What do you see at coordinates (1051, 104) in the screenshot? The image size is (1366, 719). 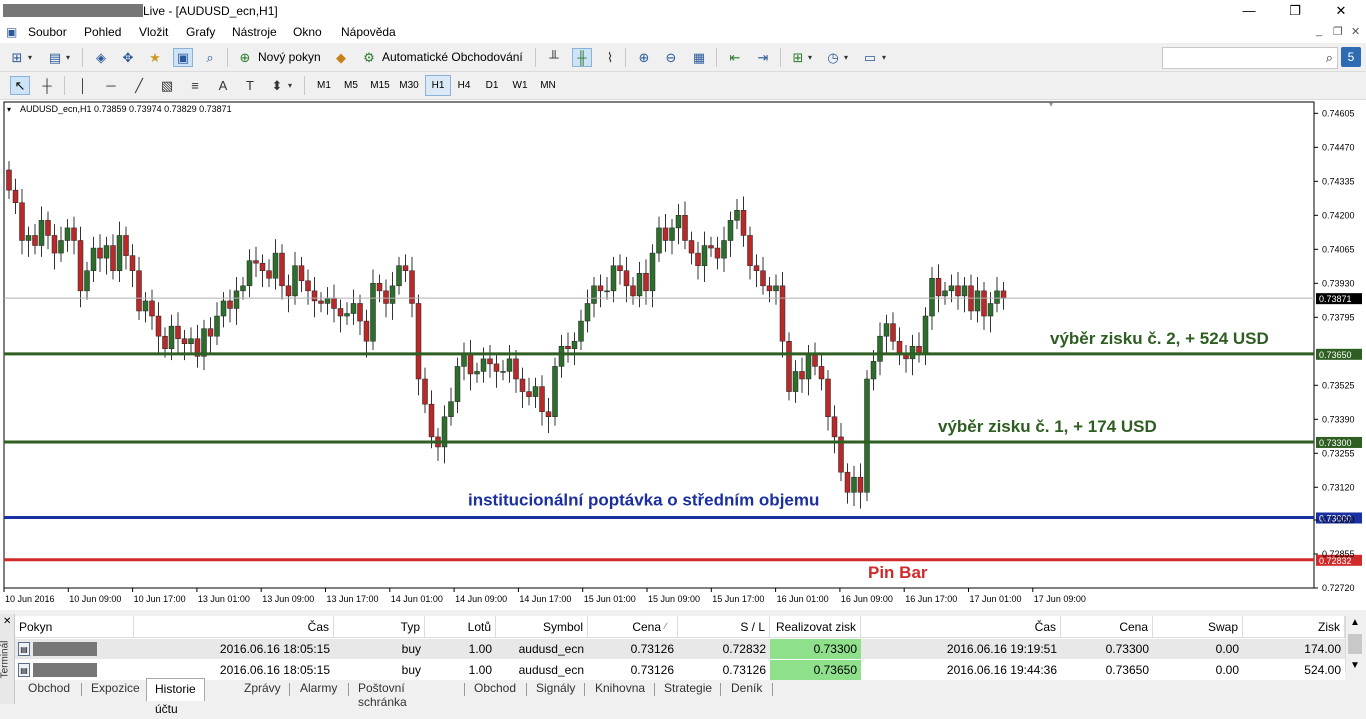 I see `chart-shift-marker-icon: ▾` at bounding box center [1051, 104].